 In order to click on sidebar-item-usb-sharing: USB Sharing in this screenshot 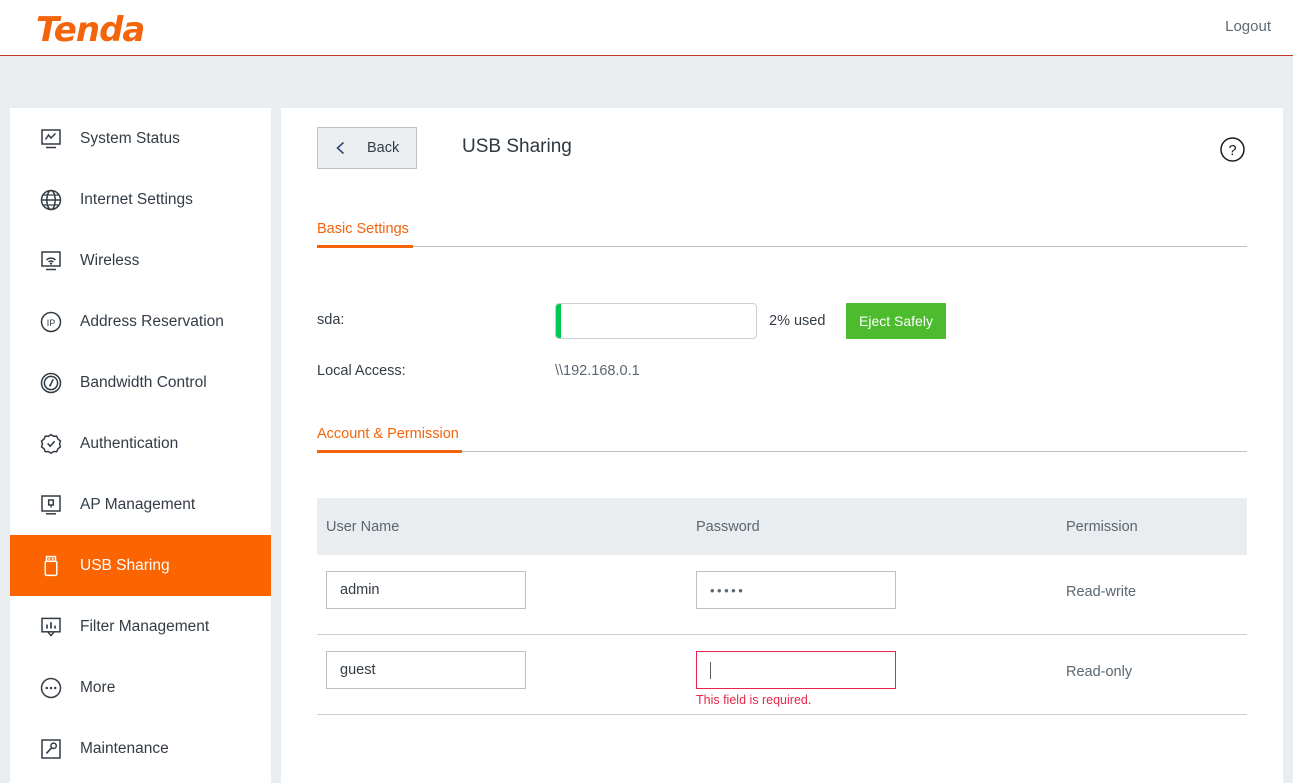, I will do `click(140, 565)`.